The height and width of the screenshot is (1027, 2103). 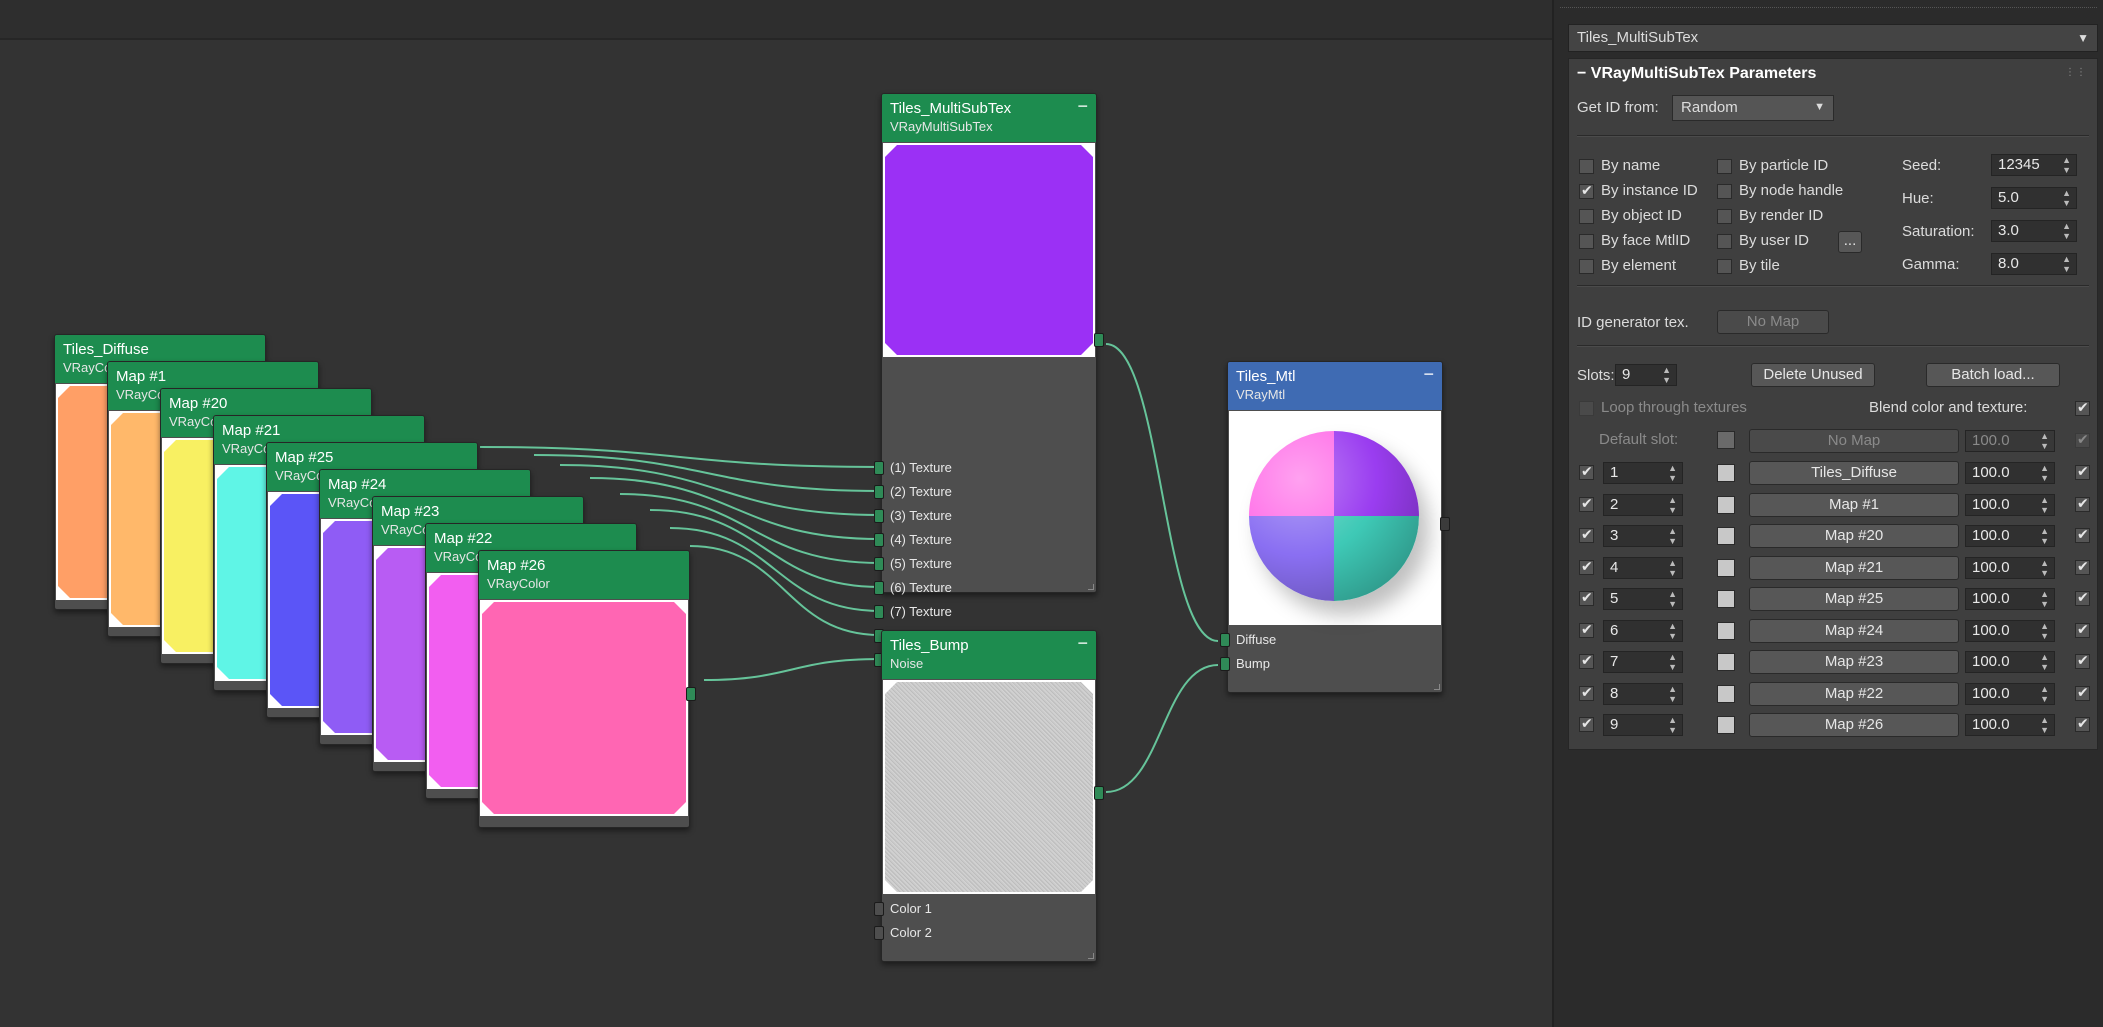 I want to click on param-spinner: 3.0 ▲ ▼, so click(x=2034, y=231).